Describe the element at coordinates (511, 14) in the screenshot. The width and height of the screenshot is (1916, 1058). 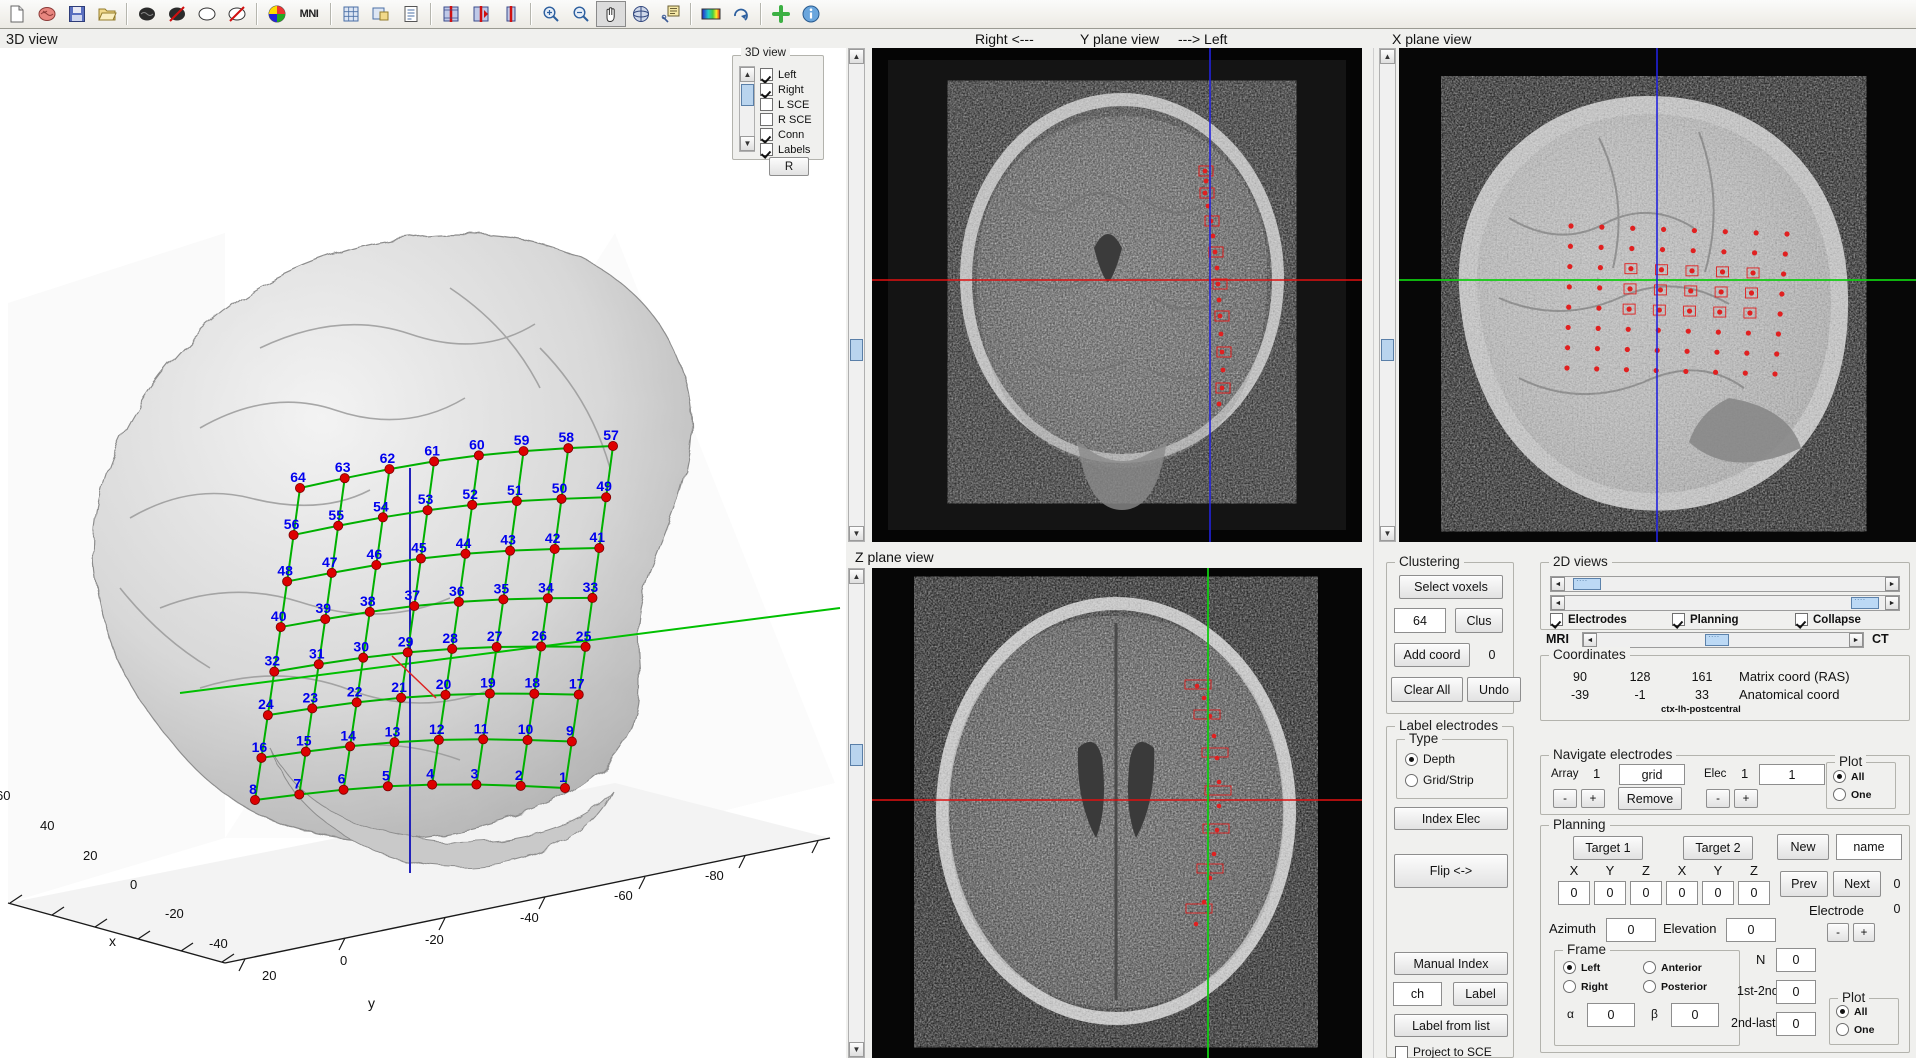
I see `align-single-icon` at that location.